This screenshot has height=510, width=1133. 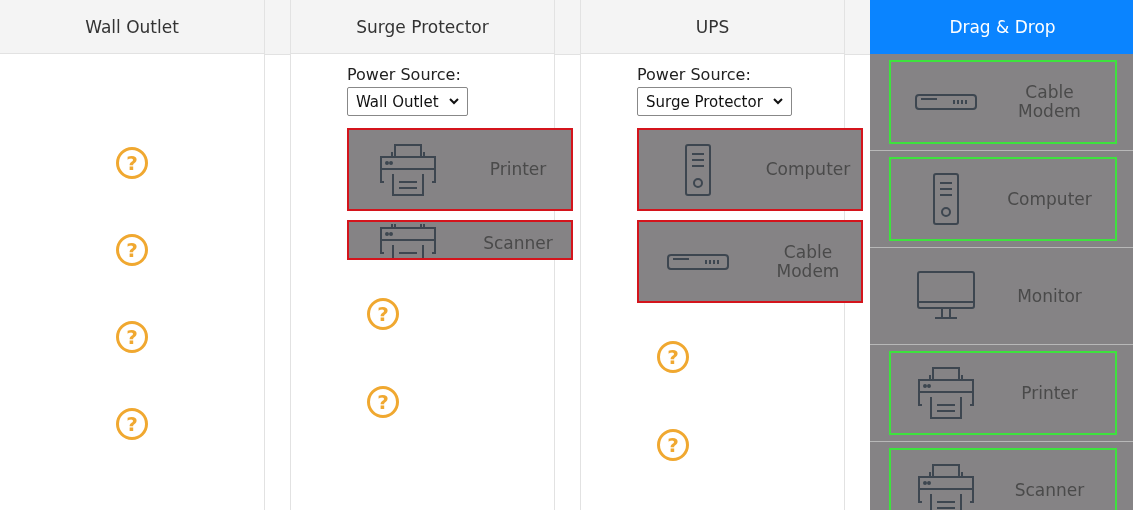 What do you see at coordinates (714, 101) in the screenshot?
I see `power-source-dropdown: Surge Protector` at bounding box center [714, 101].